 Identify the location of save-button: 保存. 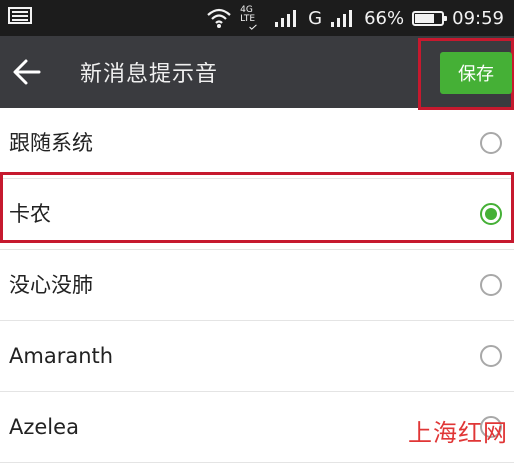
(476, 73).